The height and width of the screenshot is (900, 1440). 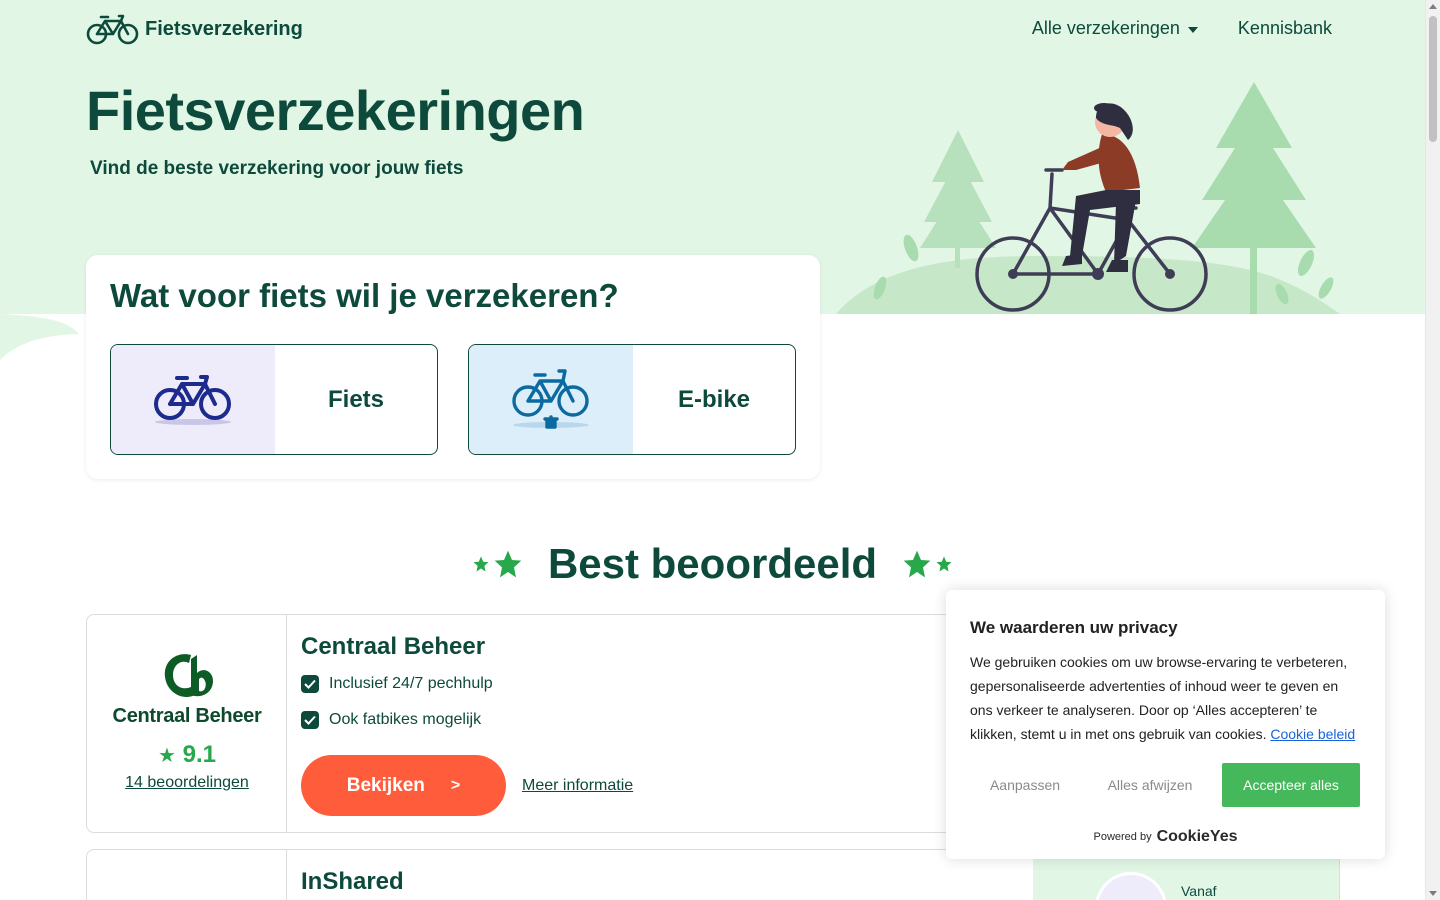 What do you see at coordinates (199, 754) in the screenshot?
I see `insurer-rating-value: 9.1` at bounding box center [199, 754].